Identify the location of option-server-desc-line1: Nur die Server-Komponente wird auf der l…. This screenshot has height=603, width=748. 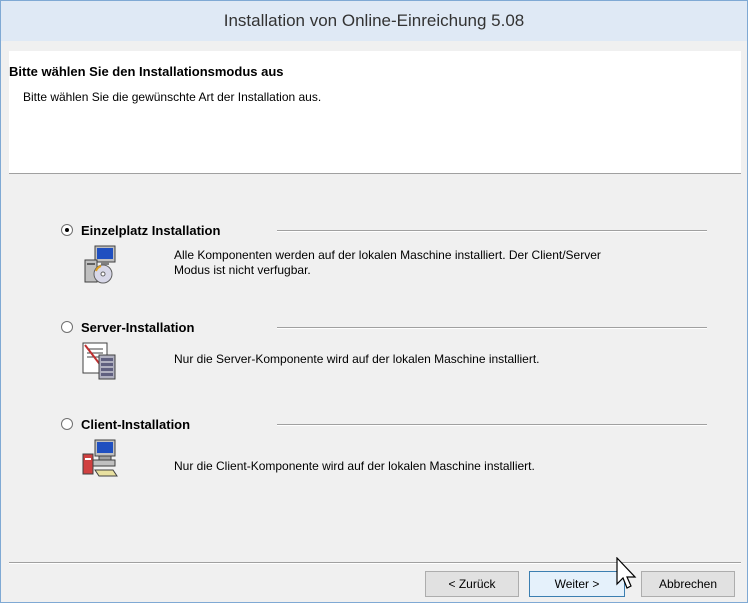
(357, 359).